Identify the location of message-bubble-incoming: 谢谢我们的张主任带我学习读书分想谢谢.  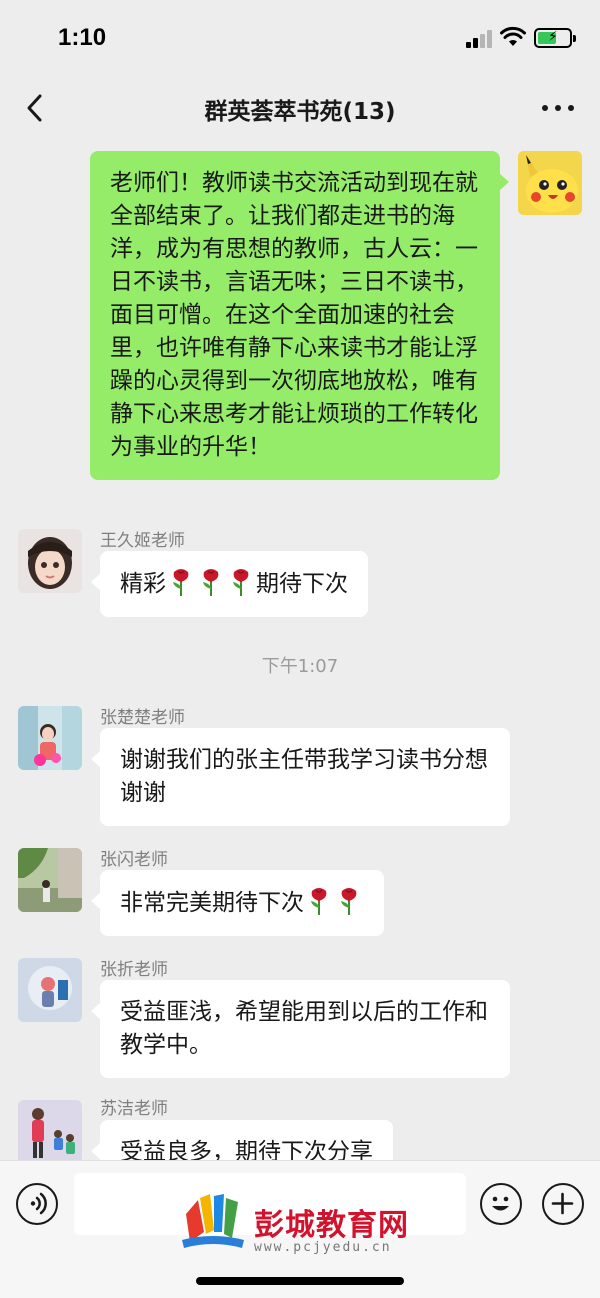
(300, 777).